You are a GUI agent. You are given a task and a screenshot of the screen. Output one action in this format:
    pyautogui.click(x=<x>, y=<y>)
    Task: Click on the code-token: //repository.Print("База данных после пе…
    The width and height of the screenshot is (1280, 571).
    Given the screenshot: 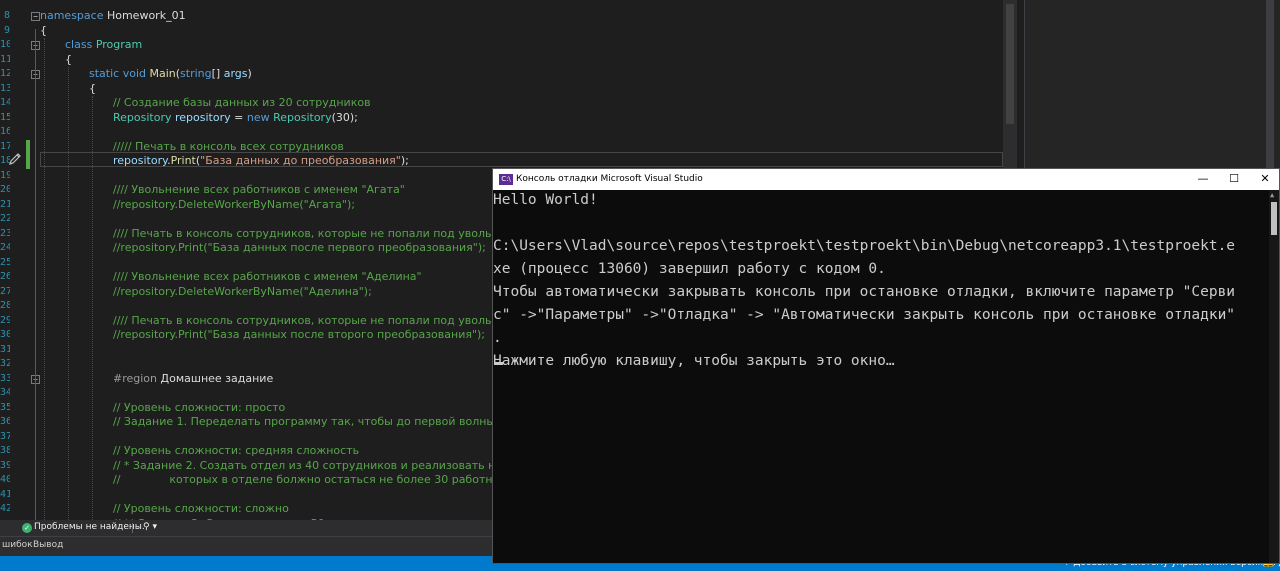 What is the action you would take?
    pyautogui.click(x=299, y=247)
    